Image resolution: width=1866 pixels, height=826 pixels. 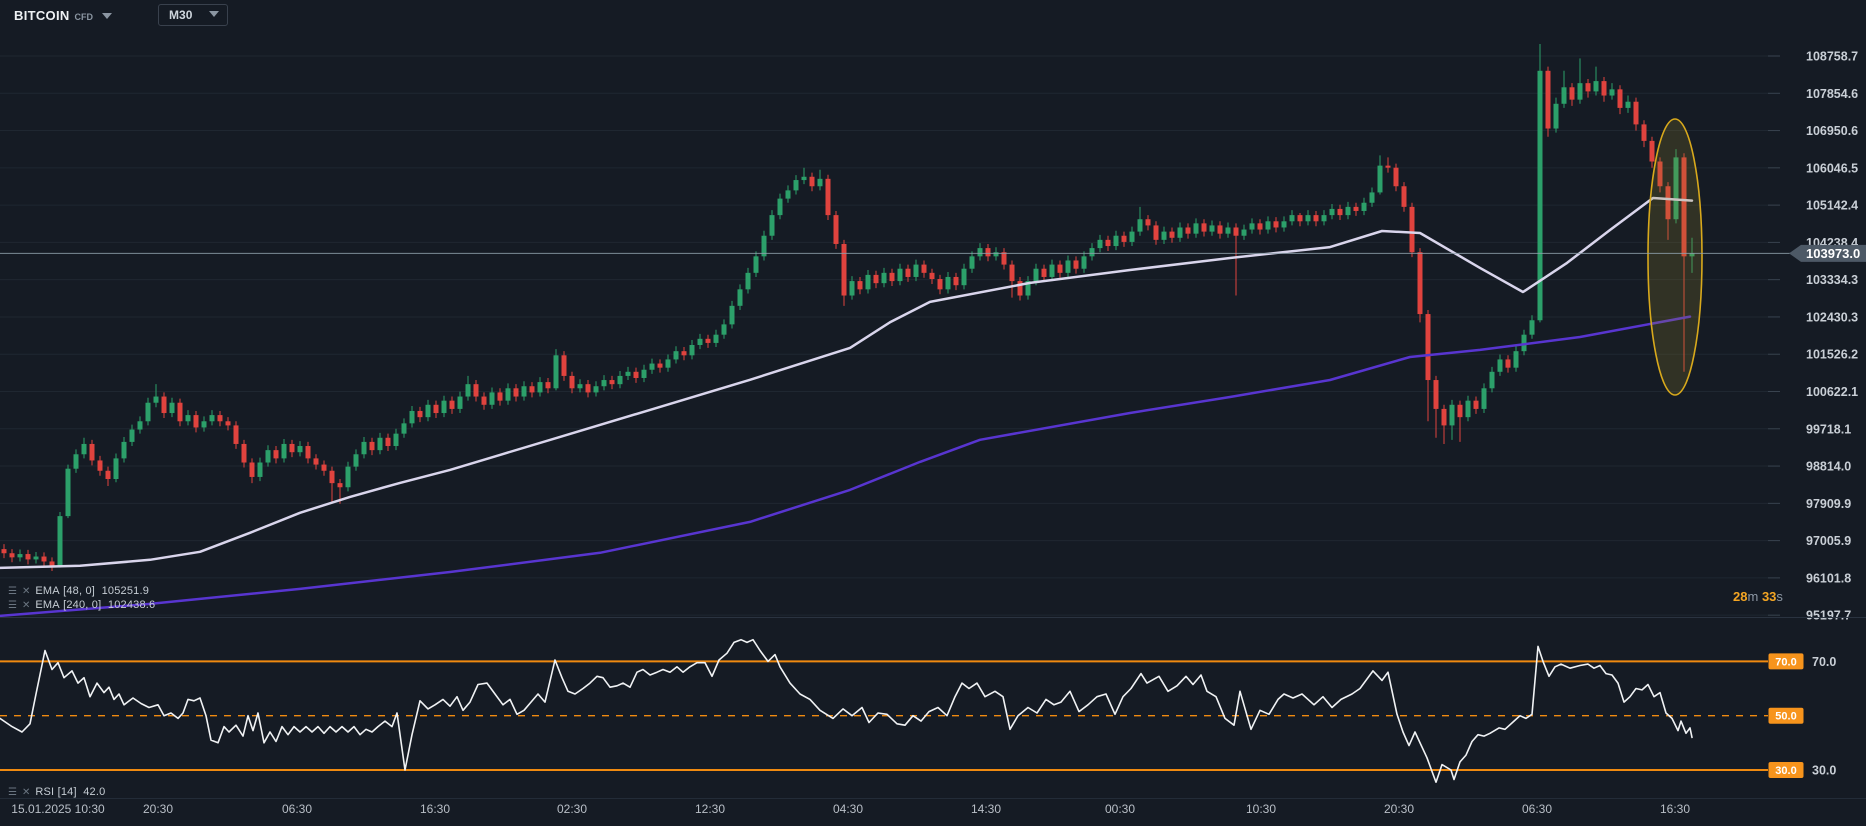 I want to click on current-price-value: 103973.0, so click(x=1833, y=253).